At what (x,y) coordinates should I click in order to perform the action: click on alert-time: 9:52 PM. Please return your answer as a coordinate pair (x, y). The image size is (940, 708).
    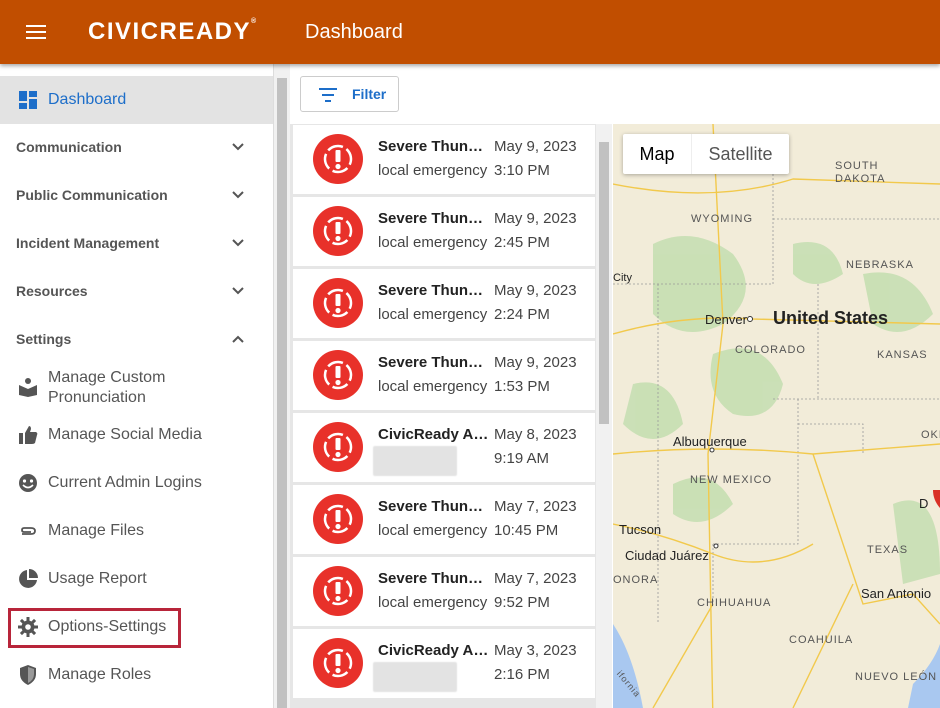
    Looking at the image, I should click on (522, 602).